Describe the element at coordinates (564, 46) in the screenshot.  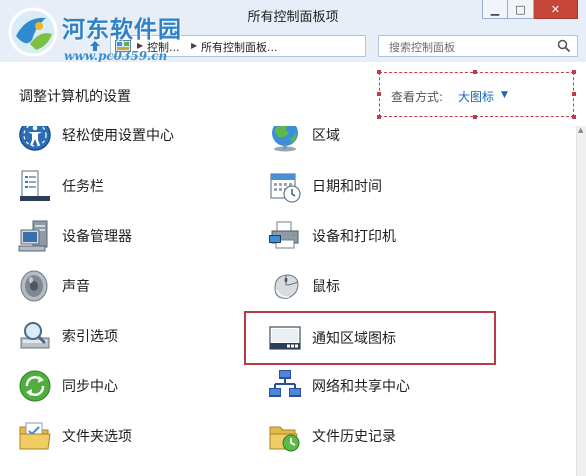
I see `search-icon` at that location.